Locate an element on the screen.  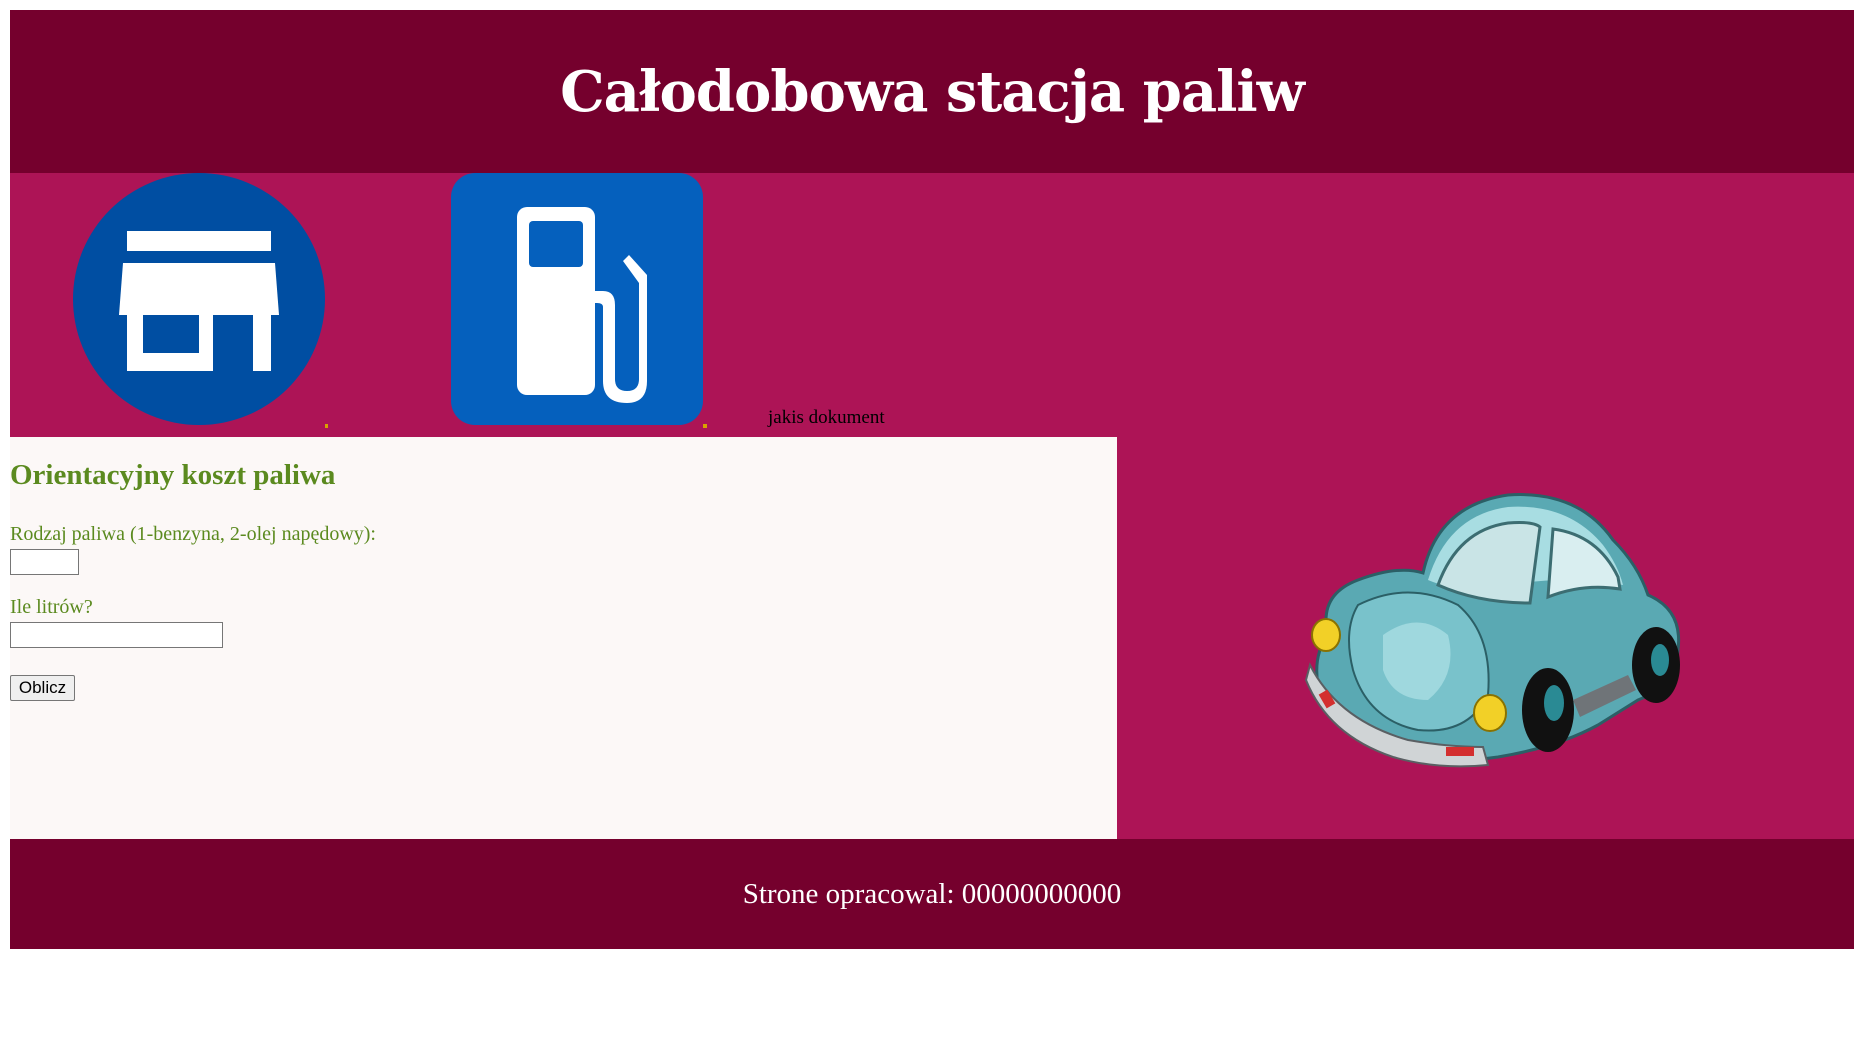
liters-label: Ile litrów? is located at coordinates (51, 607).